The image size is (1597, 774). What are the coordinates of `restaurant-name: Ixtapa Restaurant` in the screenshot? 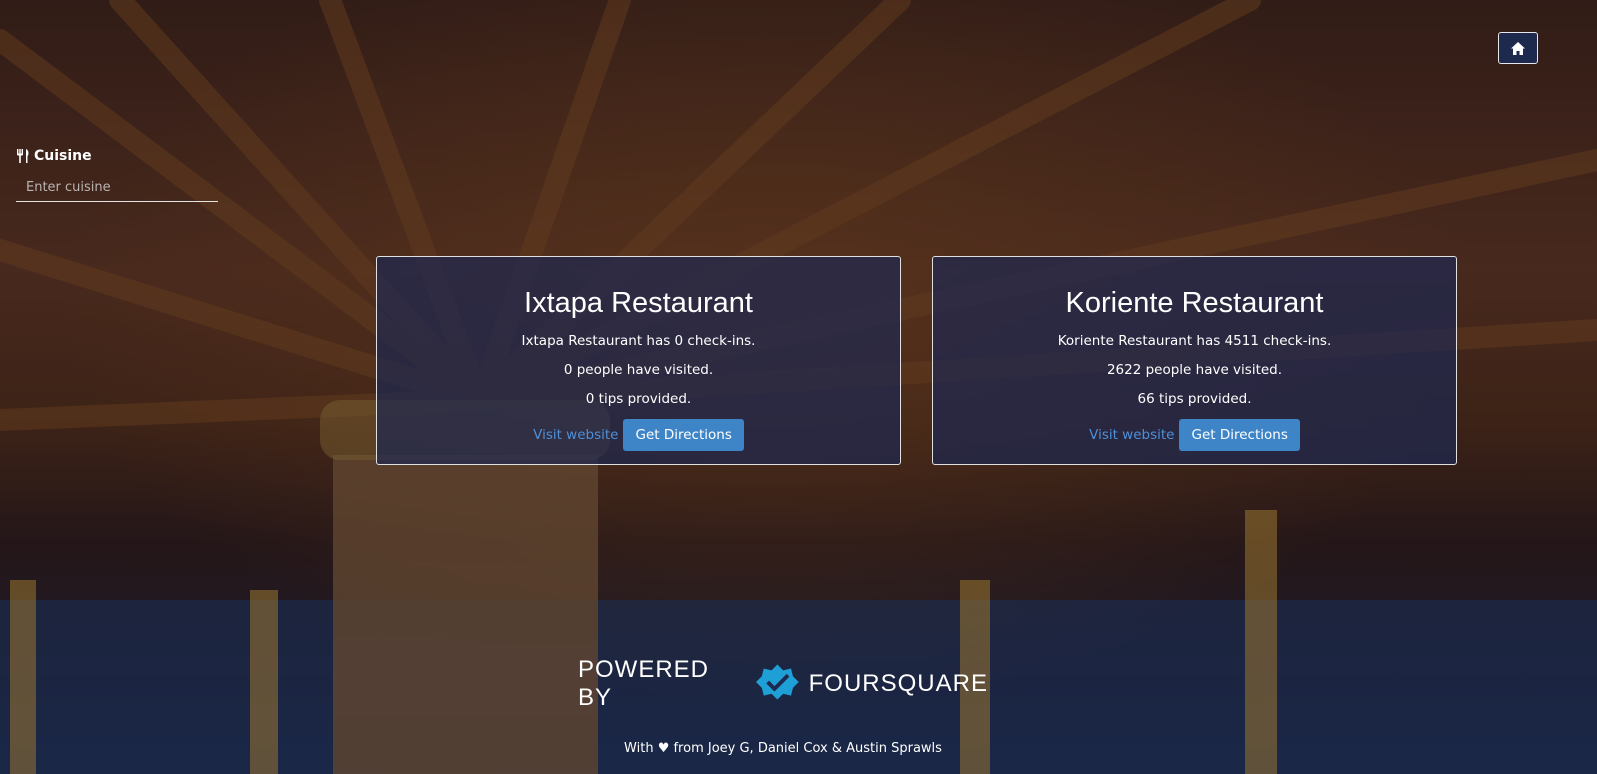 It's located at (638, 303).